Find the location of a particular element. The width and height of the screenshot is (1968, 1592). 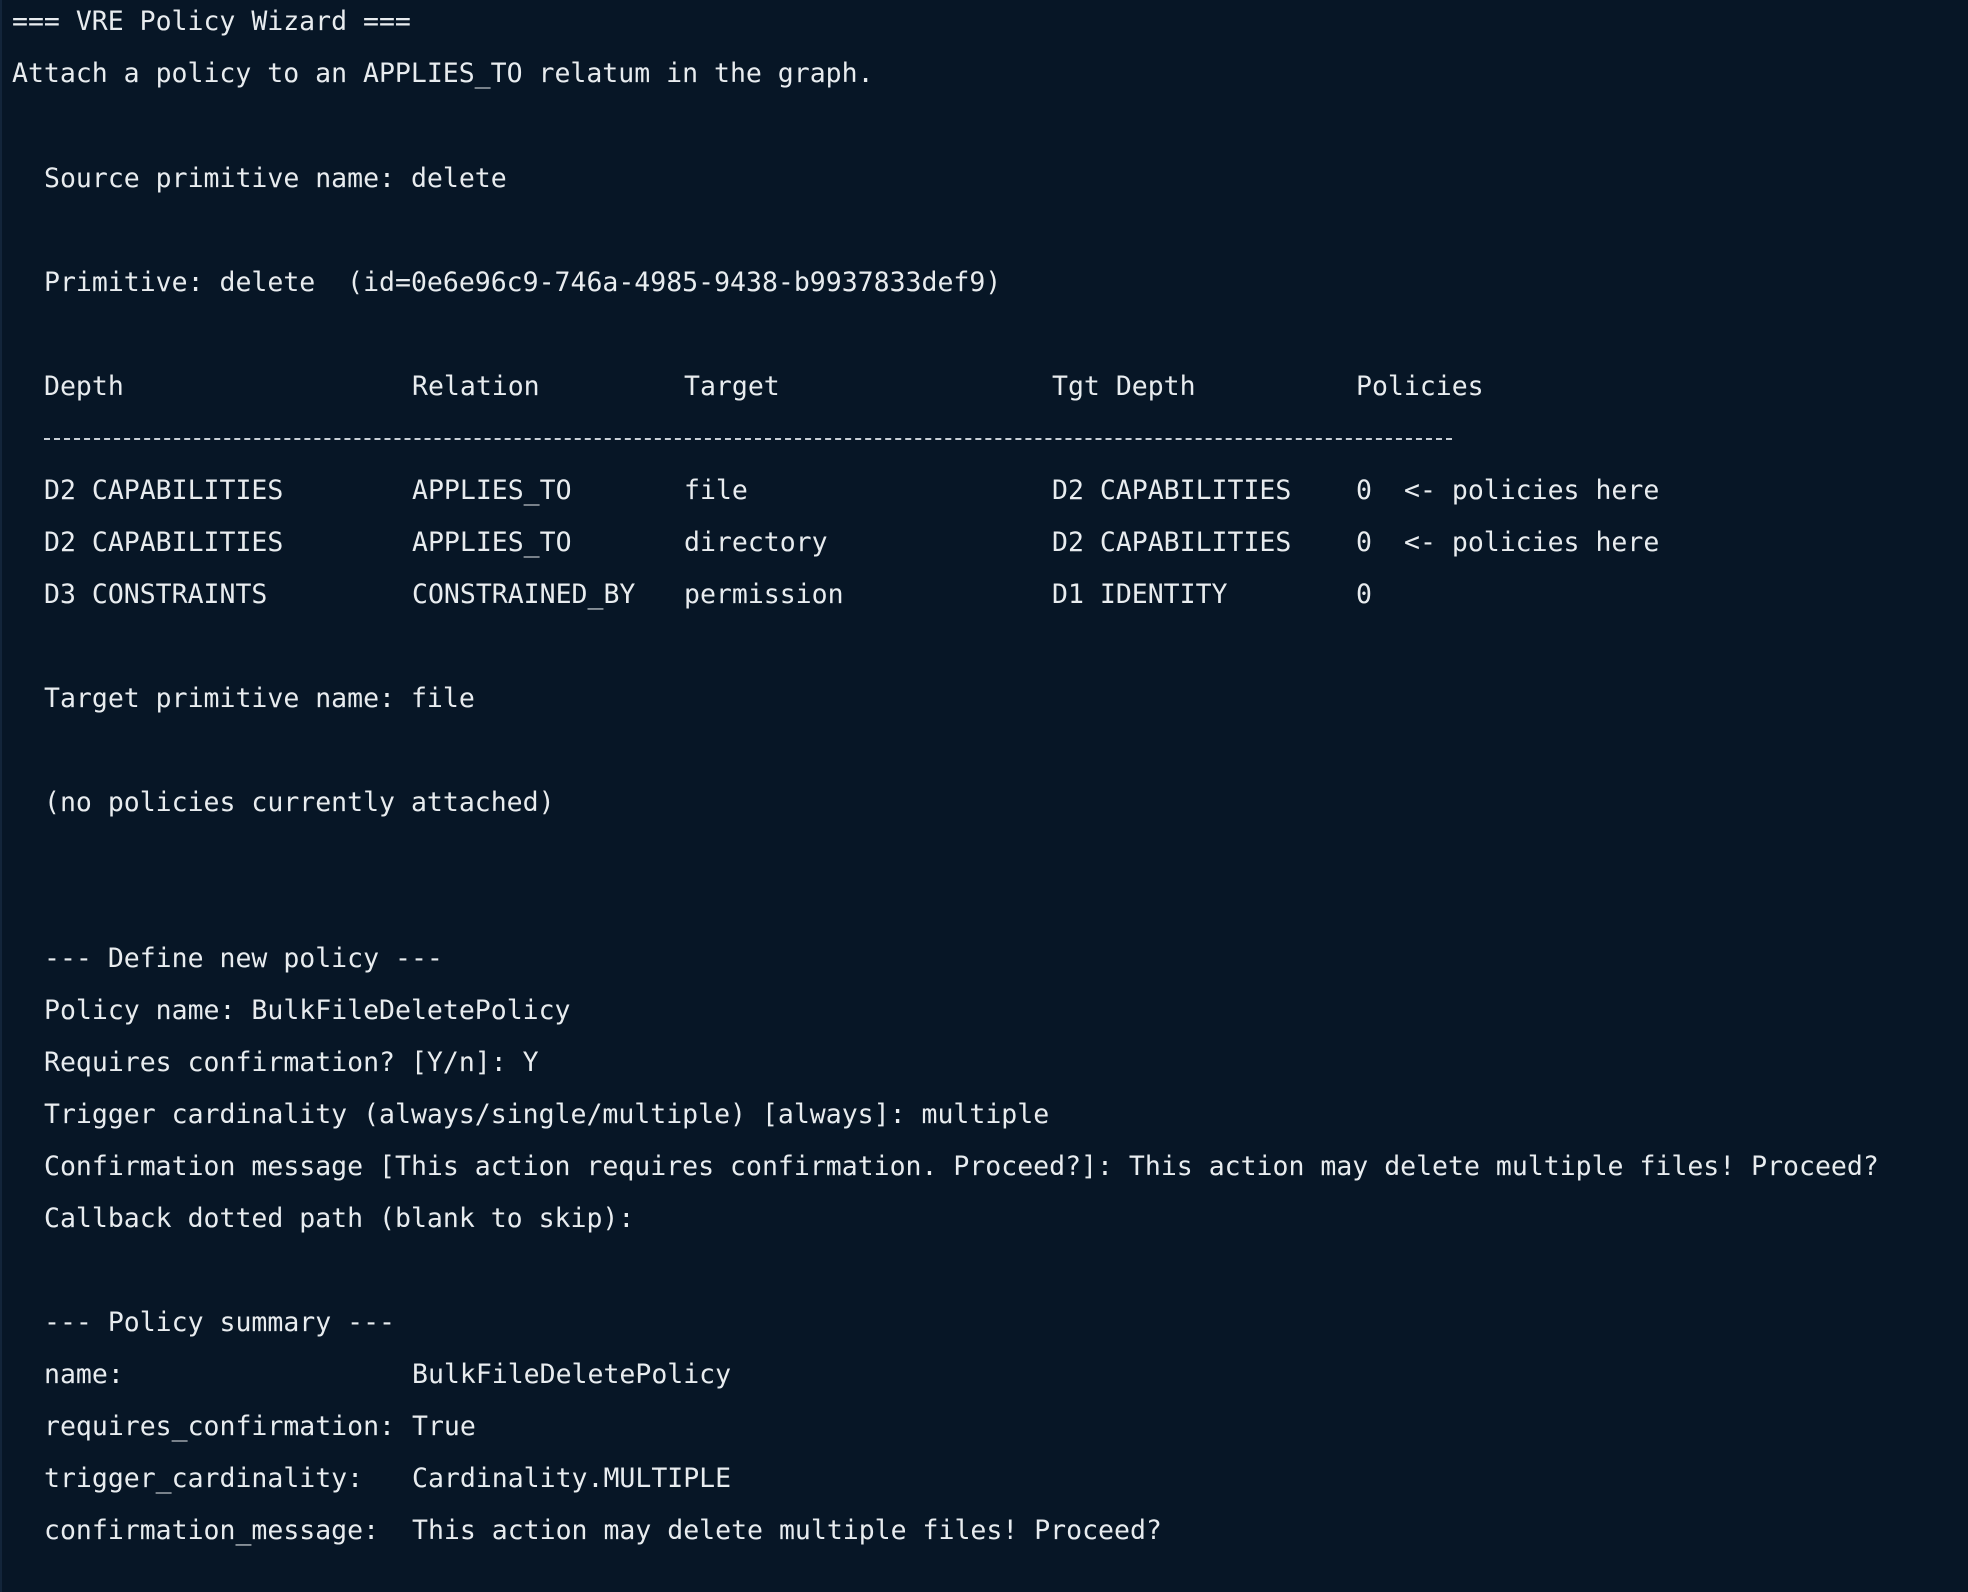

target-primitive-prompt: Target primitive name: file is located at coordinates (259, 699).